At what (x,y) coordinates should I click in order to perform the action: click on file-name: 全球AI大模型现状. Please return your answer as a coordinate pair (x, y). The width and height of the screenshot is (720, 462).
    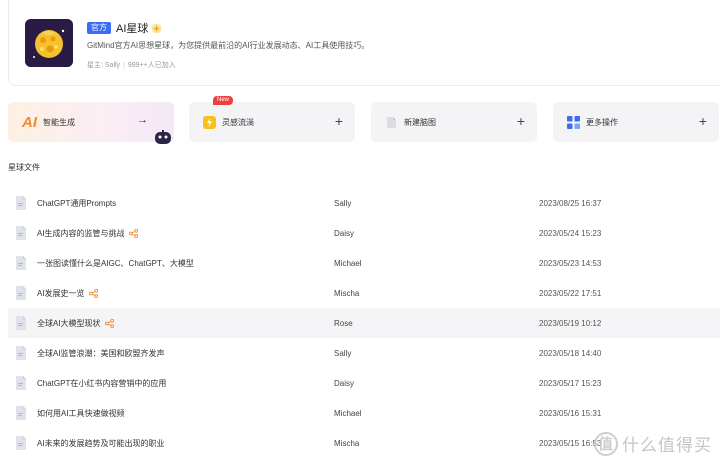
    Looking at the image, I should click on (75, 323).